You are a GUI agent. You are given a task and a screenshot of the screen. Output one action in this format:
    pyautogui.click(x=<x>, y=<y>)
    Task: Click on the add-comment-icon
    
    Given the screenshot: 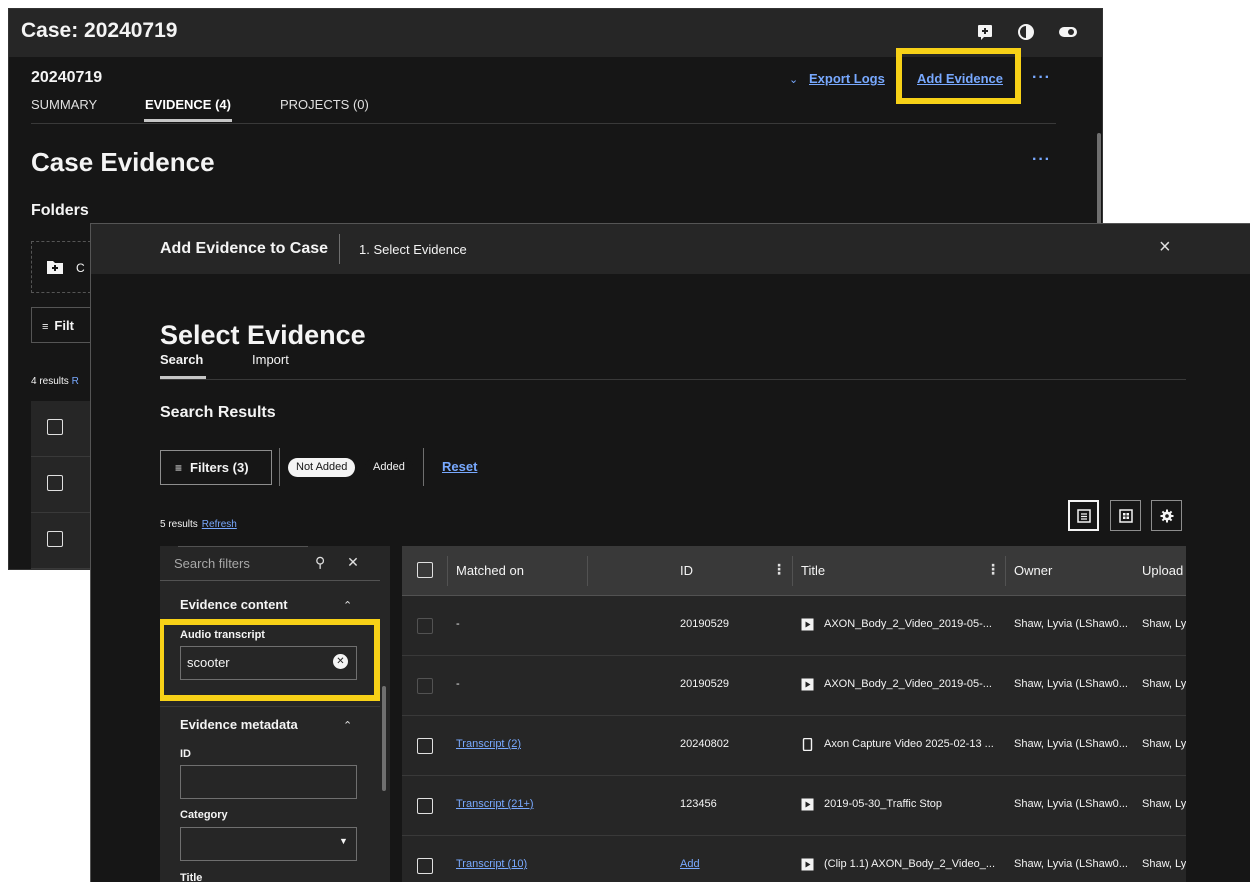 What is the action you would take?
    pyautogui.click(x=985, y=32)
    